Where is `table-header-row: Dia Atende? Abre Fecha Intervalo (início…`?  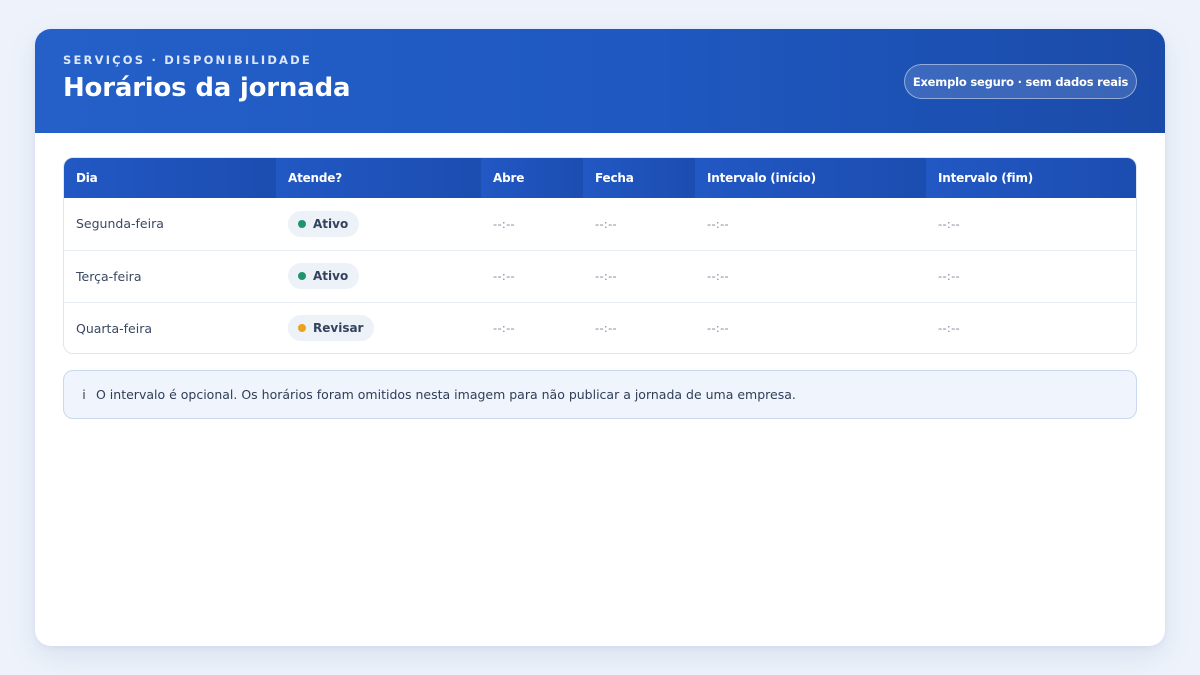 table-header-row: Dia Atende? Abre Fecha Intervalo (início… is located at coordinates (600, 178).